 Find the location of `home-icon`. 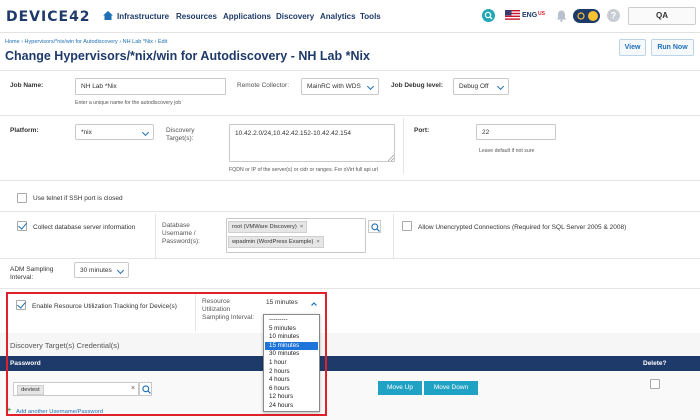

home-icon is located at coordinates (108, 15).